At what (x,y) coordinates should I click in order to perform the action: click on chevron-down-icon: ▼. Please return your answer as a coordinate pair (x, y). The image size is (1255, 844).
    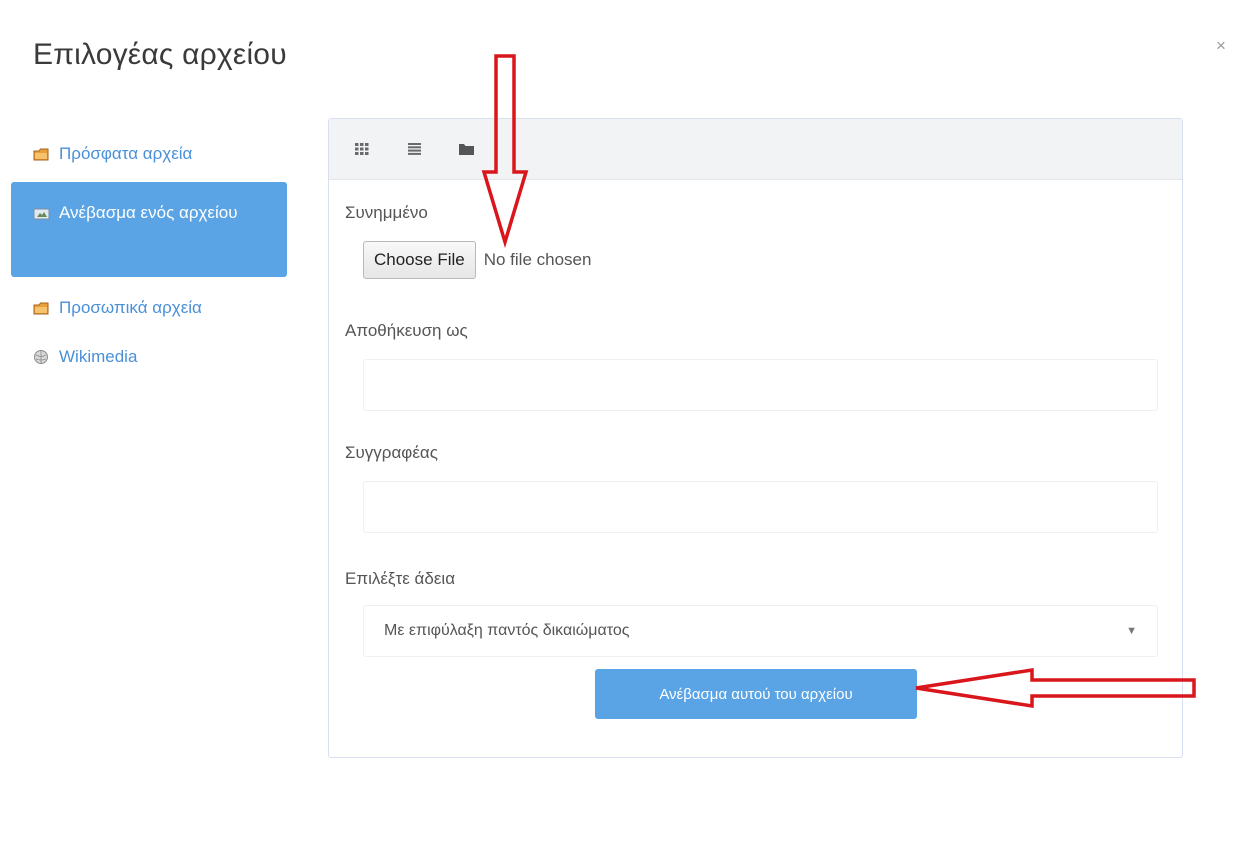
    Looking at the image, I should click on (1131, 631).